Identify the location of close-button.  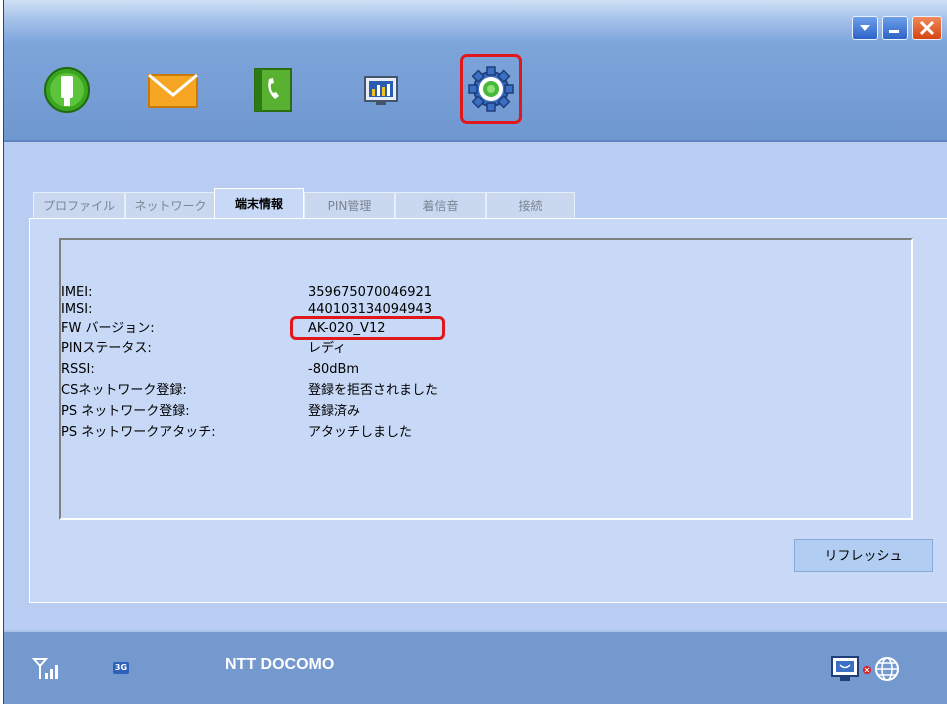
(927, 28).